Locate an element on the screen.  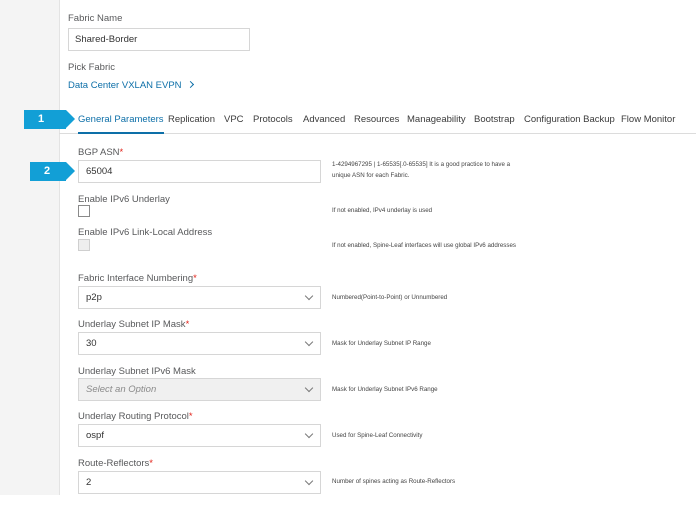
tab-flow-monitor: Flow Monitor is located at coordinates (648, 118).